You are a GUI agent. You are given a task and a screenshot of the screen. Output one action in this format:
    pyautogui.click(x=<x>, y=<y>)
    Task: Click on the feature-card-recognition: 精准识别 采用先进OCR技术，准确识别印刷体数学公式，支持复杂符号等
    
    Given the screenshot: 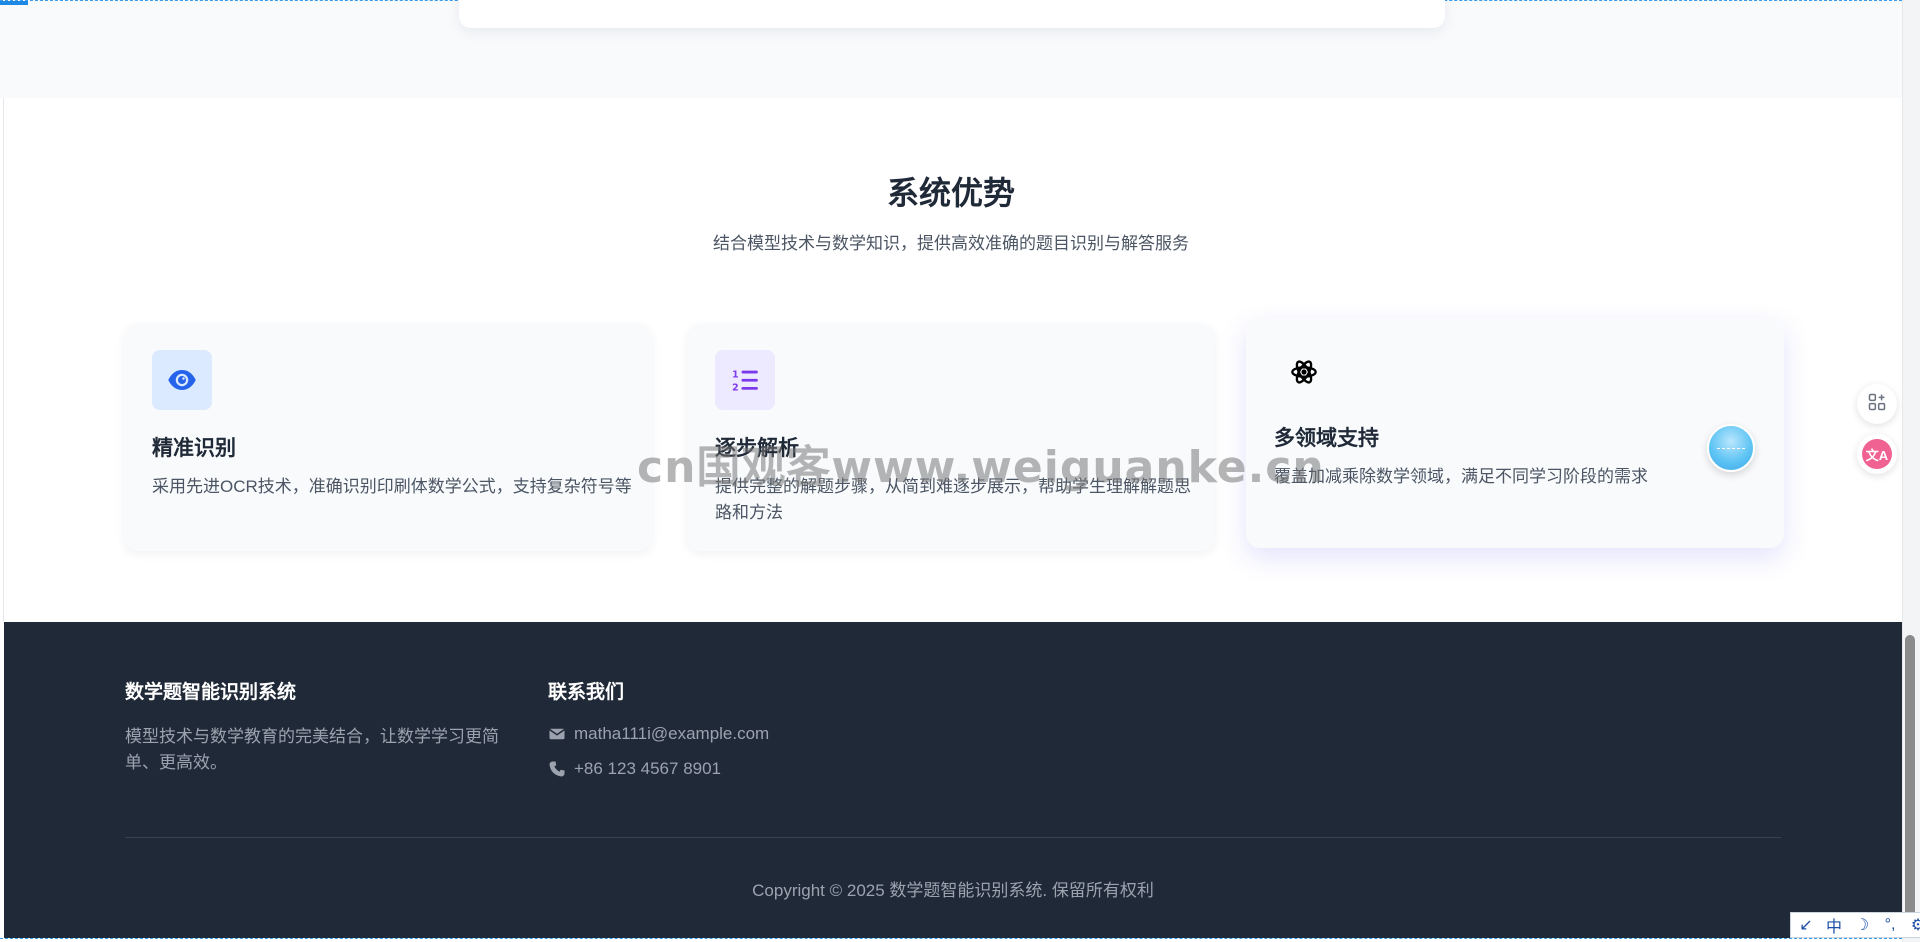 What is the action you would take?
    pyautogui.click(x=388, y=437)
    